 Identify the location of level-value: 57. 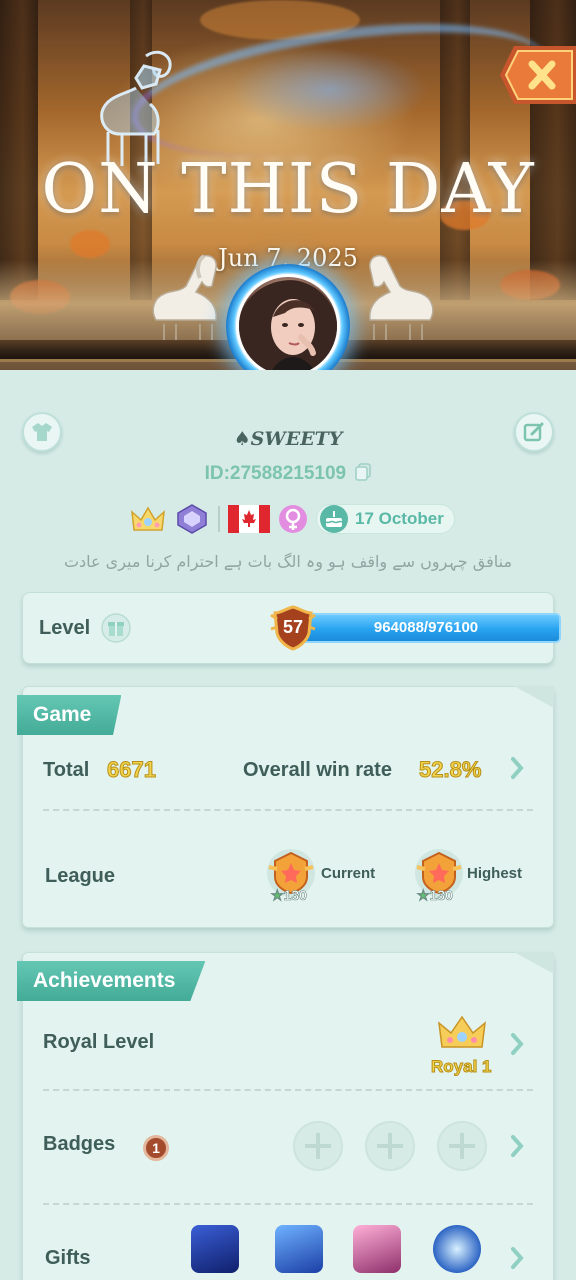
(293, 627).